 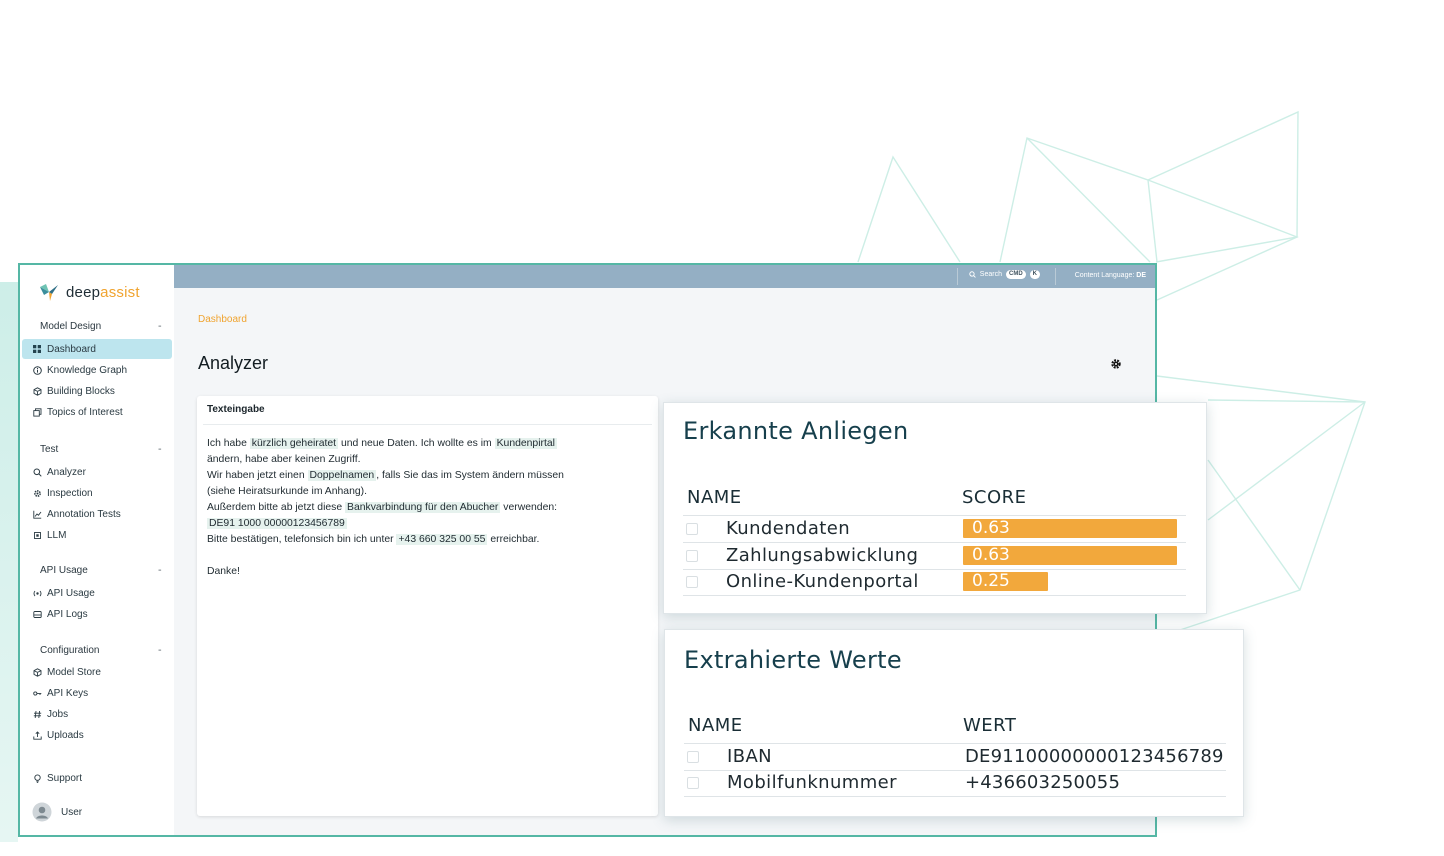 What do you see at coordinates (793, 660) in the screenshot?
I see `entities-title: Extrahierte Werte` at bounding box center [793, 660].